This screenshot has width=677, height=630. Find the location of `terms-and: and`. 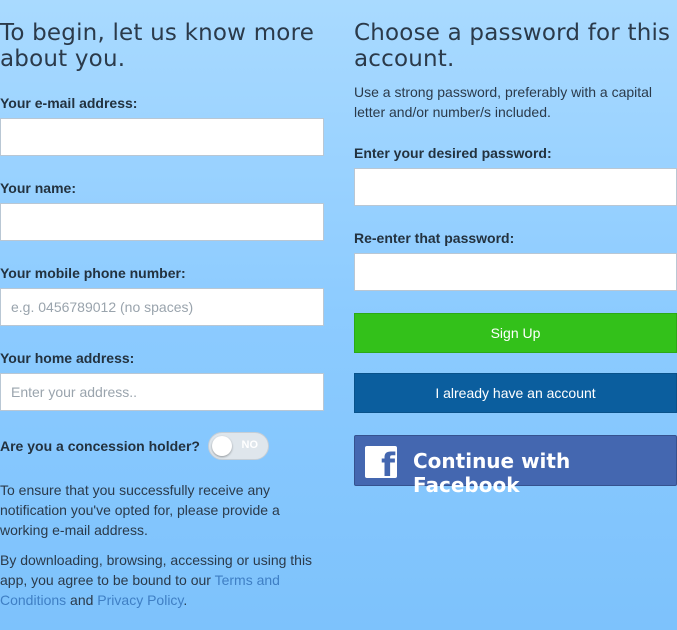

terms-and: and is located at coordinates (82, 600).